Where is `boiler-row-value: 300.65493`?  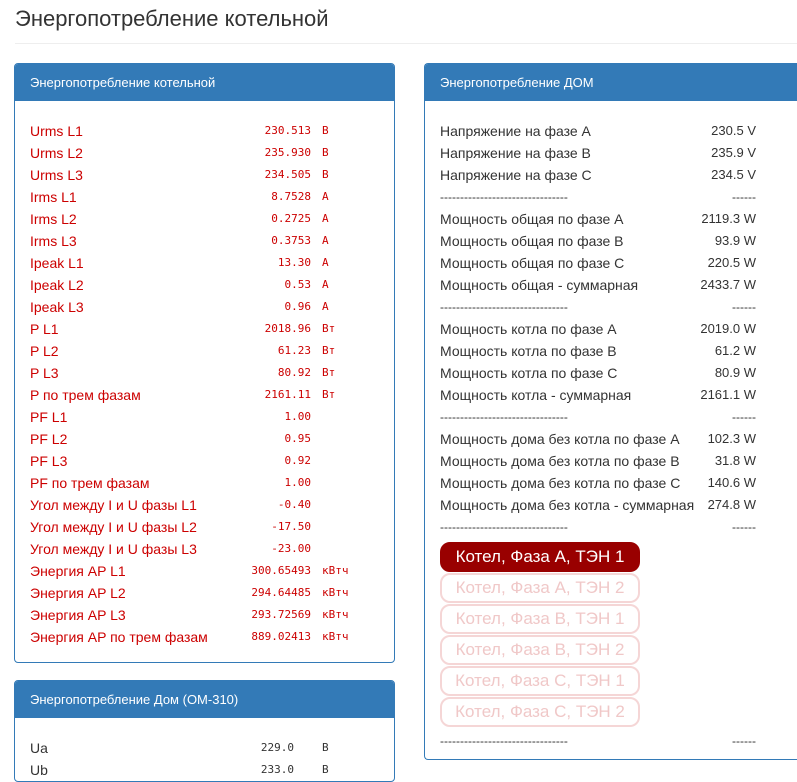 boiler-row-value: 300.65493 is located at coordinates (281, 570).